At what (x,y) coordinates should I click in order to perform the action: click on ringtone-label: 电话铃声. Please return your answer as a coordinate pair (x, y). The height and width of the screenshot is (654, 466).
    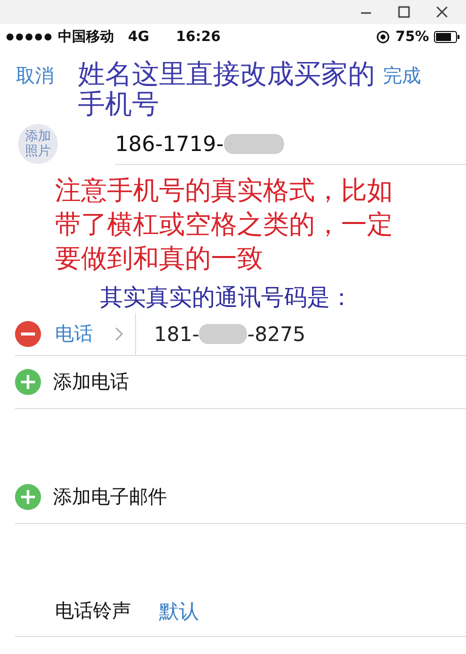
    Looking at the image, I should click on (93, 611).